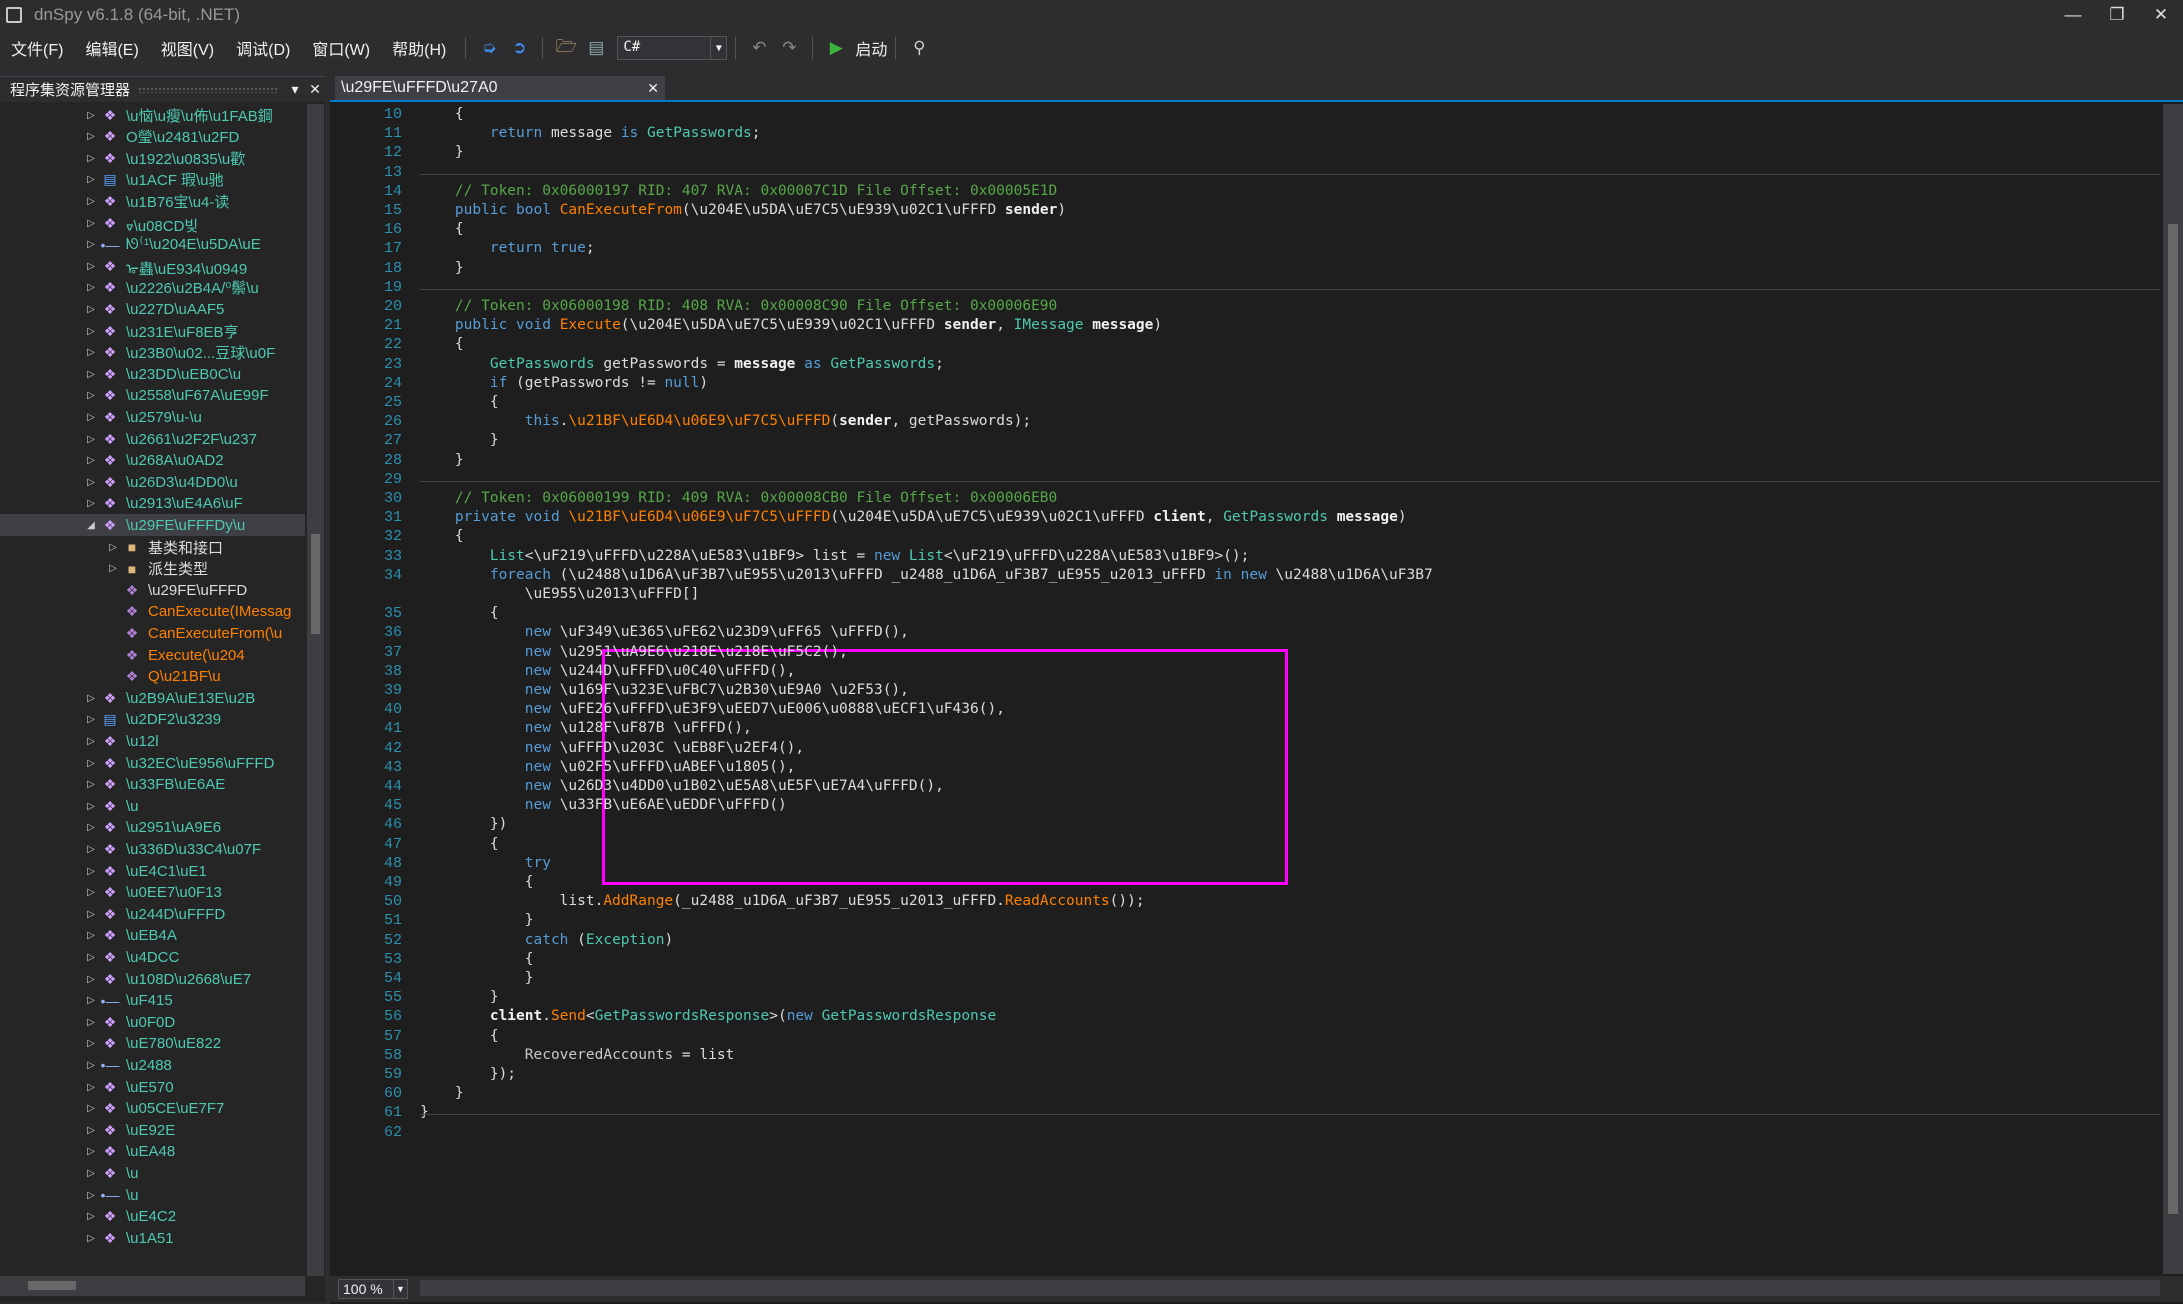  Describe the element at coordinates (152, 461) in the screenshot. I see `tree-node: ▷ ❖ \u268A\u0AD2` at that location.